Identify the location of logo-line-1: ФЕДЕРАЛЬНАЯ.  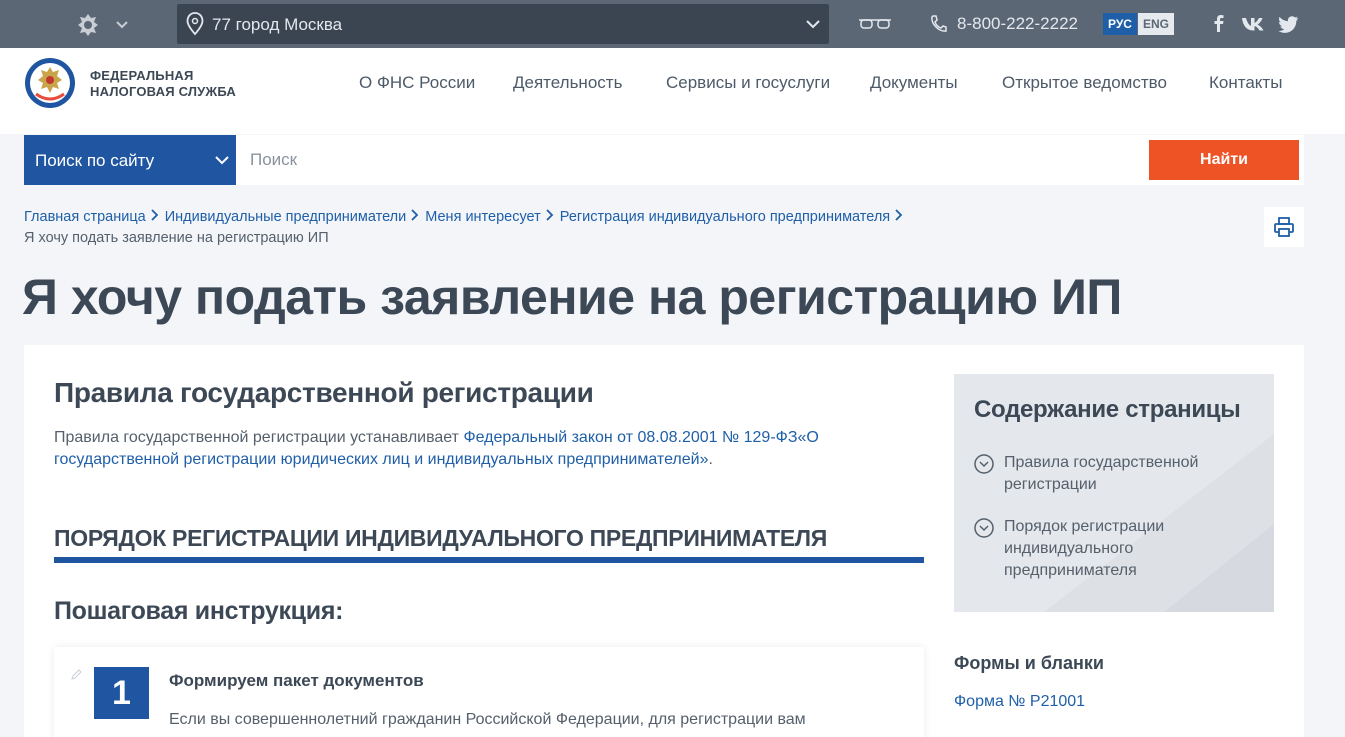
(142, 75).